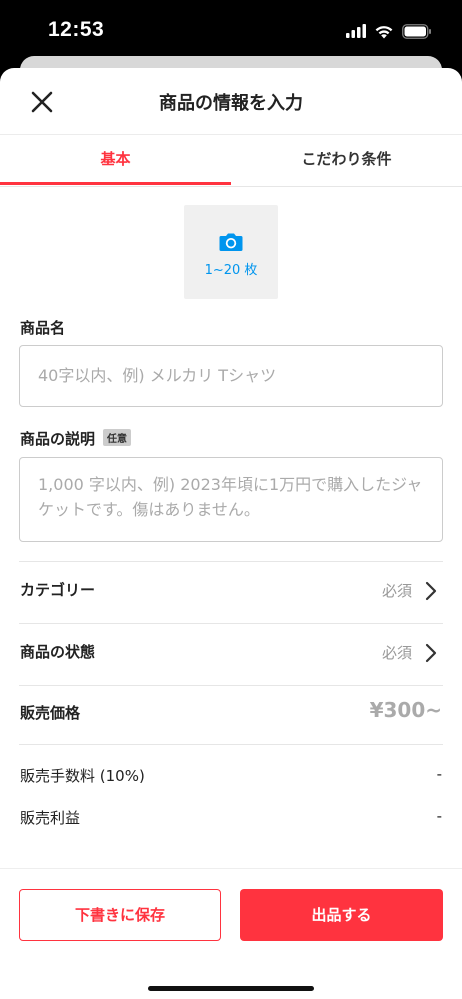 The image size is (462, 999). What do you see at coordinates (115, 160) in the screenshot?
I see `tab-basic: 基本` at bounding box center [115, 160].